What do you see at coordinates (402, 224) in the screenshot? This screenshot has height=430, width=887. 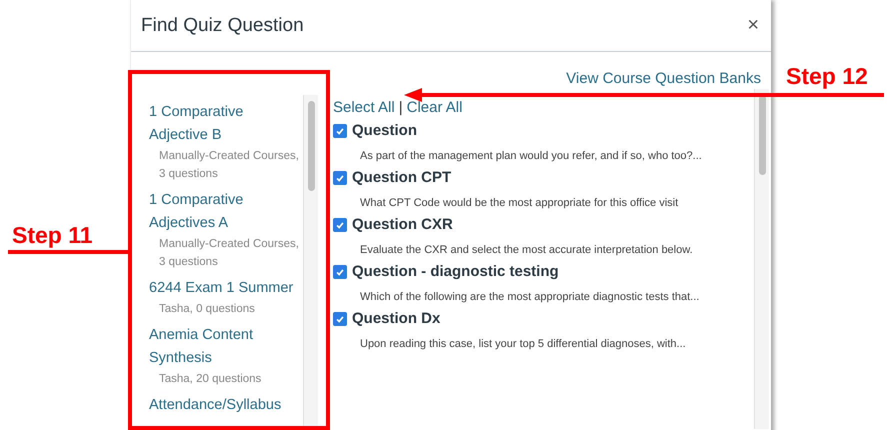 I see `question-title: Question CXR` at bounding box center [402, 224].